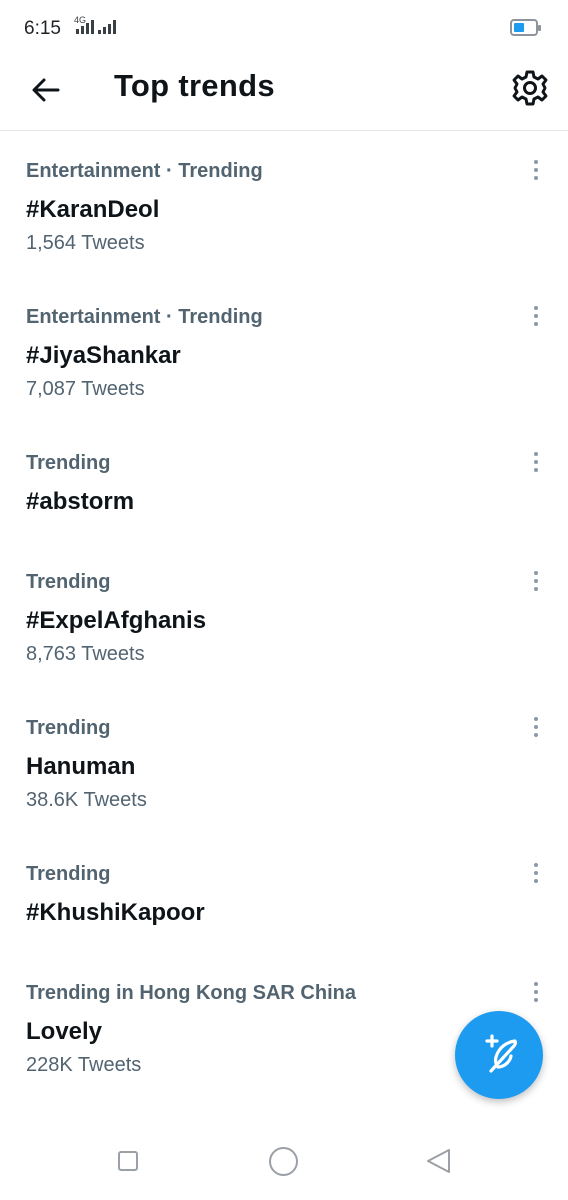  What do you see at coordinates (128, 1161) in the screenshot?
I see `square-icon` at bounding box center [128, 1161].